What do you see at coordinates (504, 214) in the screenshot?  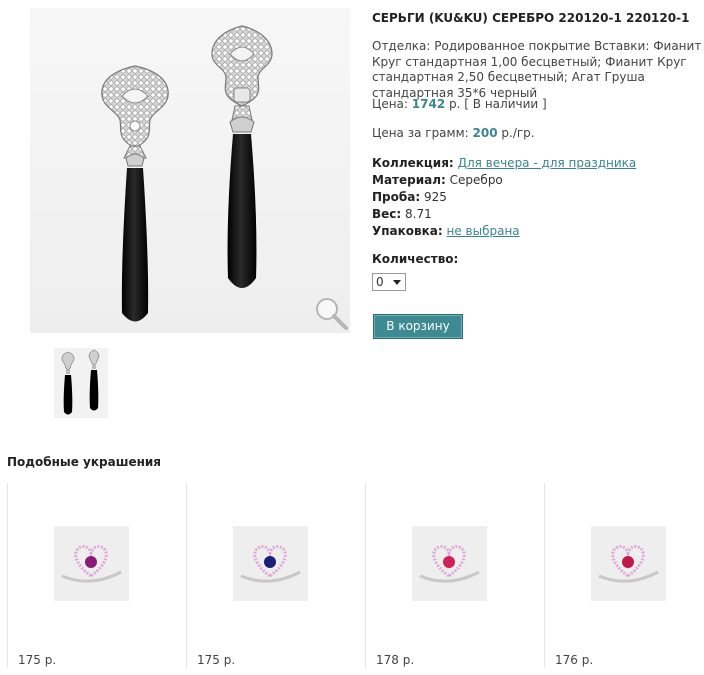 I see `property-weight: Вес: 8.71` at bounding box center [504, 214].